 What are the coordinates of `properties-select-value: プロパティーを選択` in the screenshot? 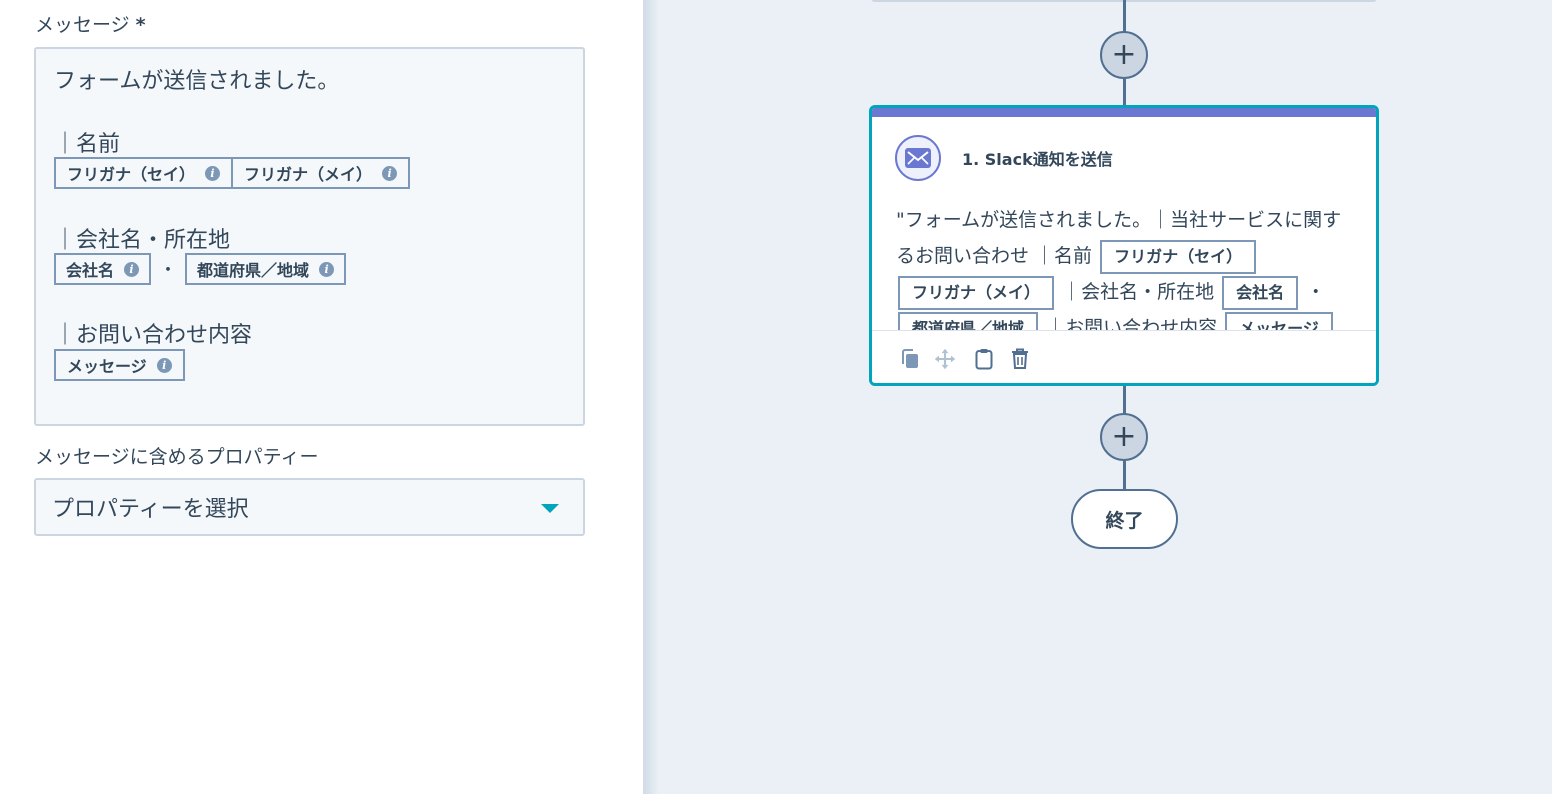 It's located at (150, 509).